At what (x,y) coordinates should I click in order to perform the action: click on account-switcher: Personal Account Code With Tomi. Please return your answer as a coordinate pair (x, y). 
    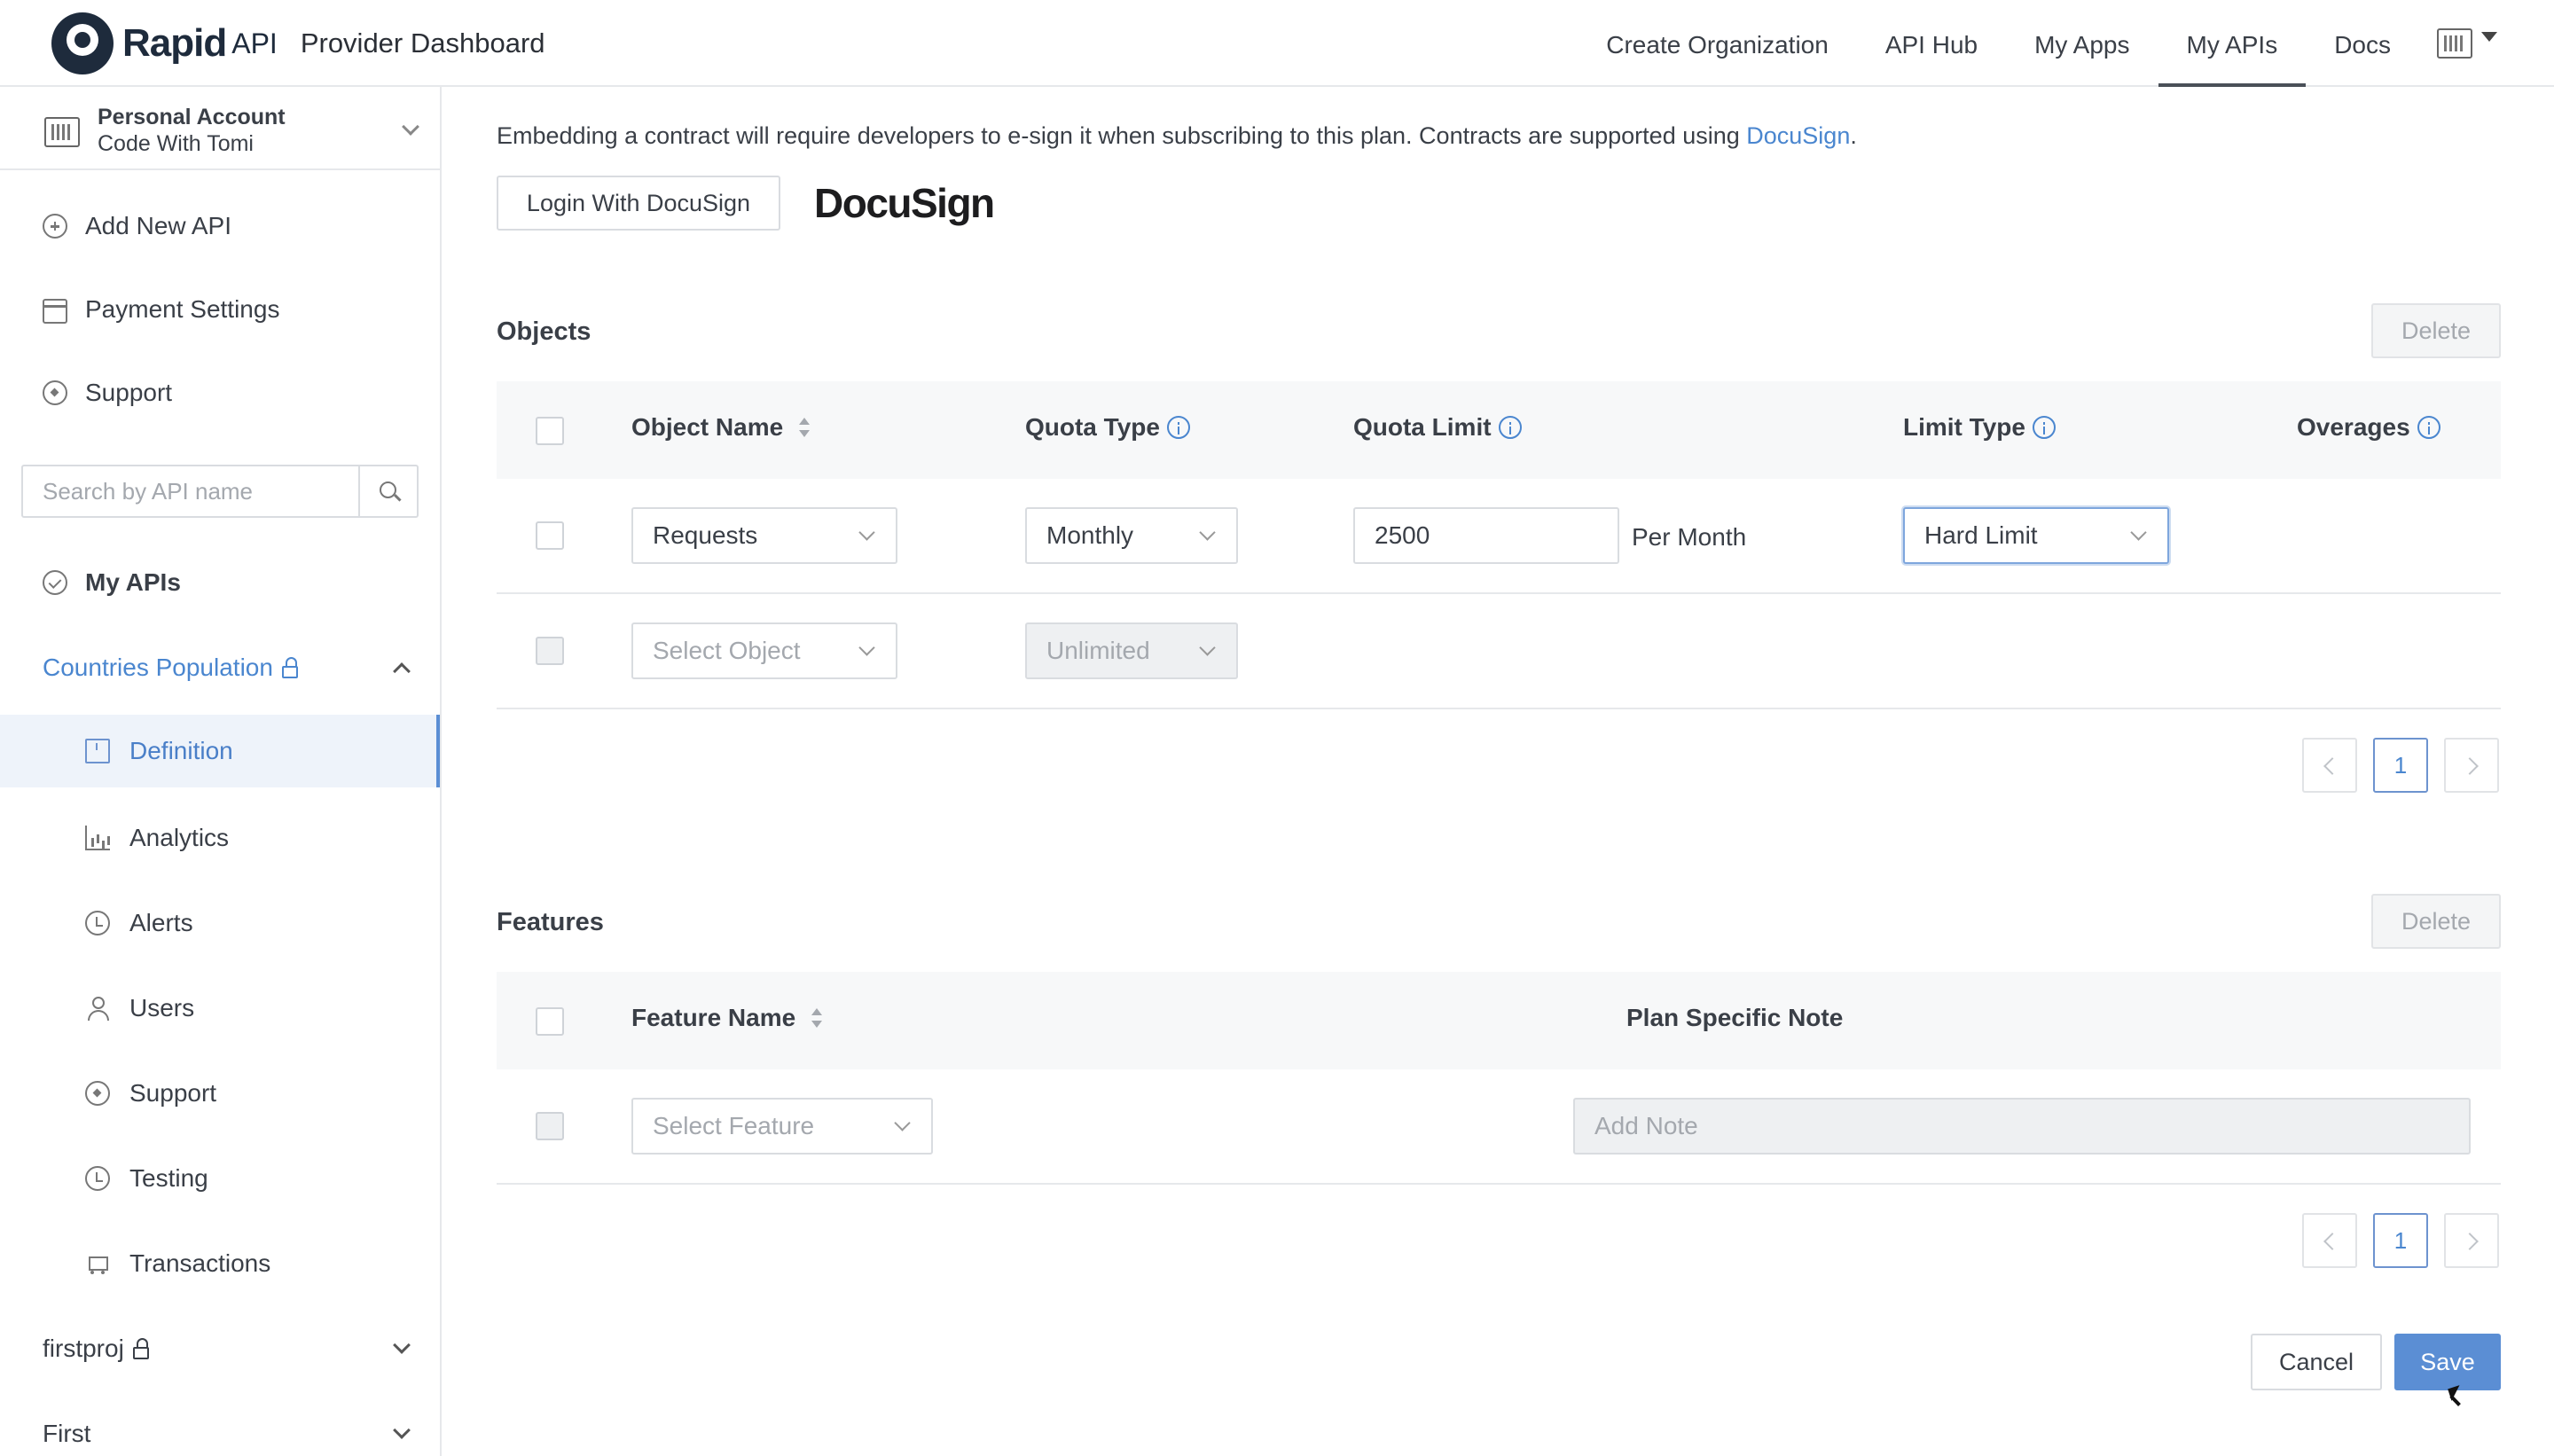
    Looking at the image, I should click on (220, 128).